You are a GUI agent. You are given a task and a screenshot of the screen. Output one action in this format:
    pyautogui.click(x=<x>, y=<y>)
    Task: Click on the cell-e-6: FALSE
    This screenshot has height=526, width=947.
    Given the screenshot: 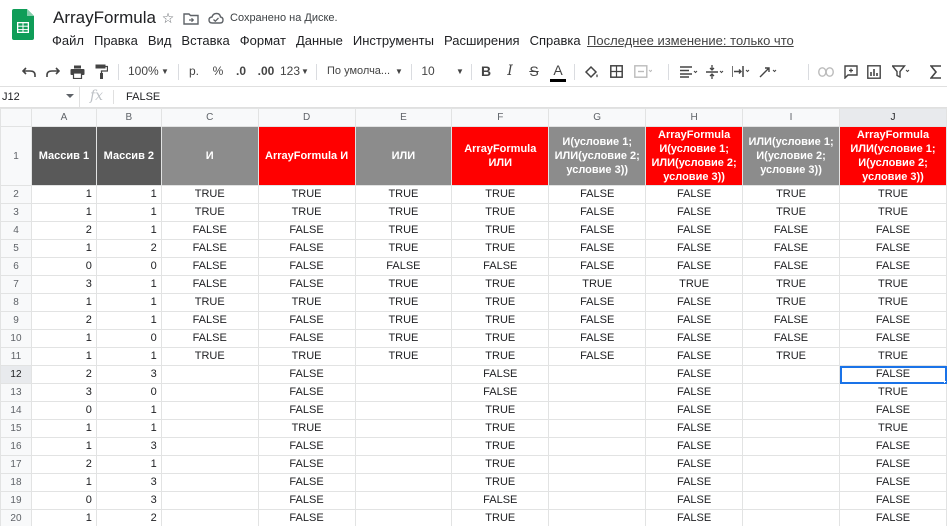 What is the action you would take?
    pyautogui.click(x=403, y=266)
    